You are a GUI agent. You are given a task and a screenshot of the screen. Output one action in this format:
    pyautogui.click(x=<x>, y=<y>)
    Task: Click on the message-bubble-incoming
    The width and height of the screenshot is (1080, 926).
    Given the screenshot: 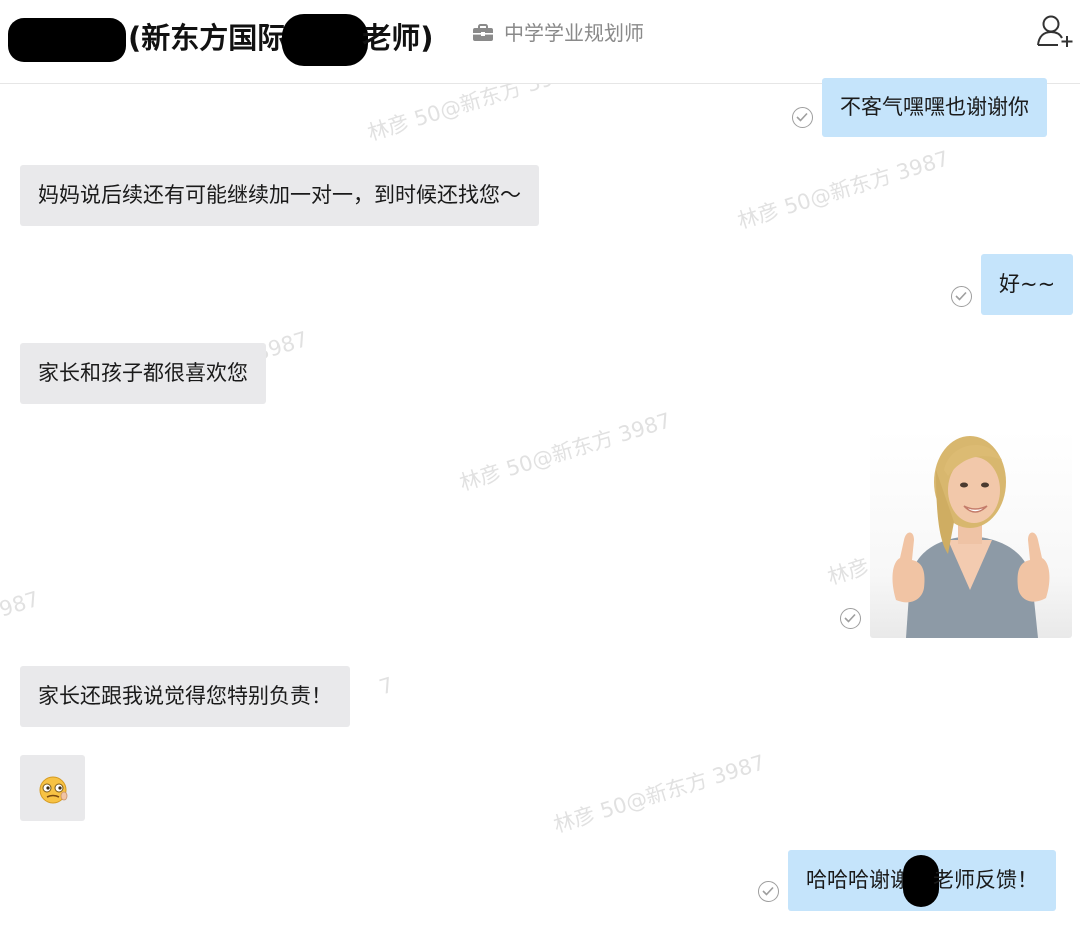 What is the action you would take?
    pyautogui.click(x=52, y=788)
    